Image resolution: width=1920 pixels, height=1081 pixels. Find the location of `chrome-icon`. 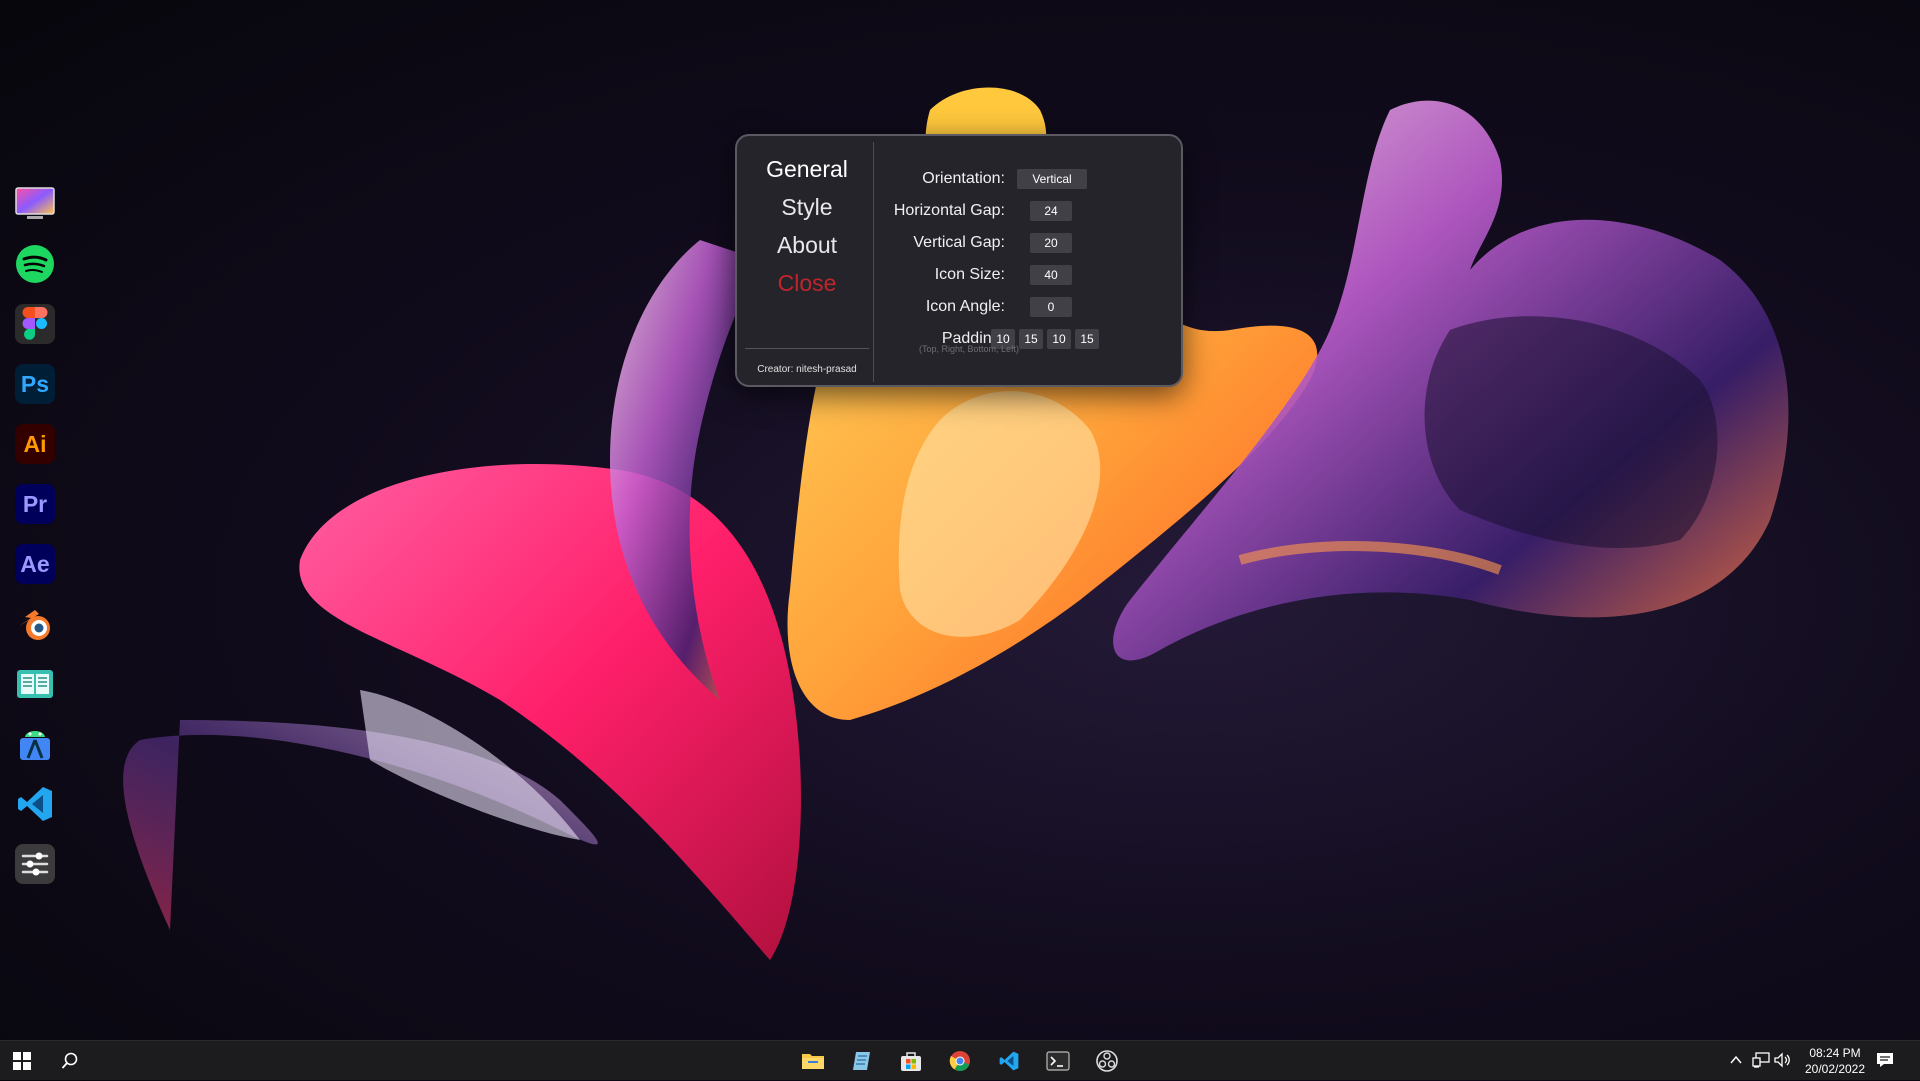

chrome-icon is located at coordinates (959, 1061).